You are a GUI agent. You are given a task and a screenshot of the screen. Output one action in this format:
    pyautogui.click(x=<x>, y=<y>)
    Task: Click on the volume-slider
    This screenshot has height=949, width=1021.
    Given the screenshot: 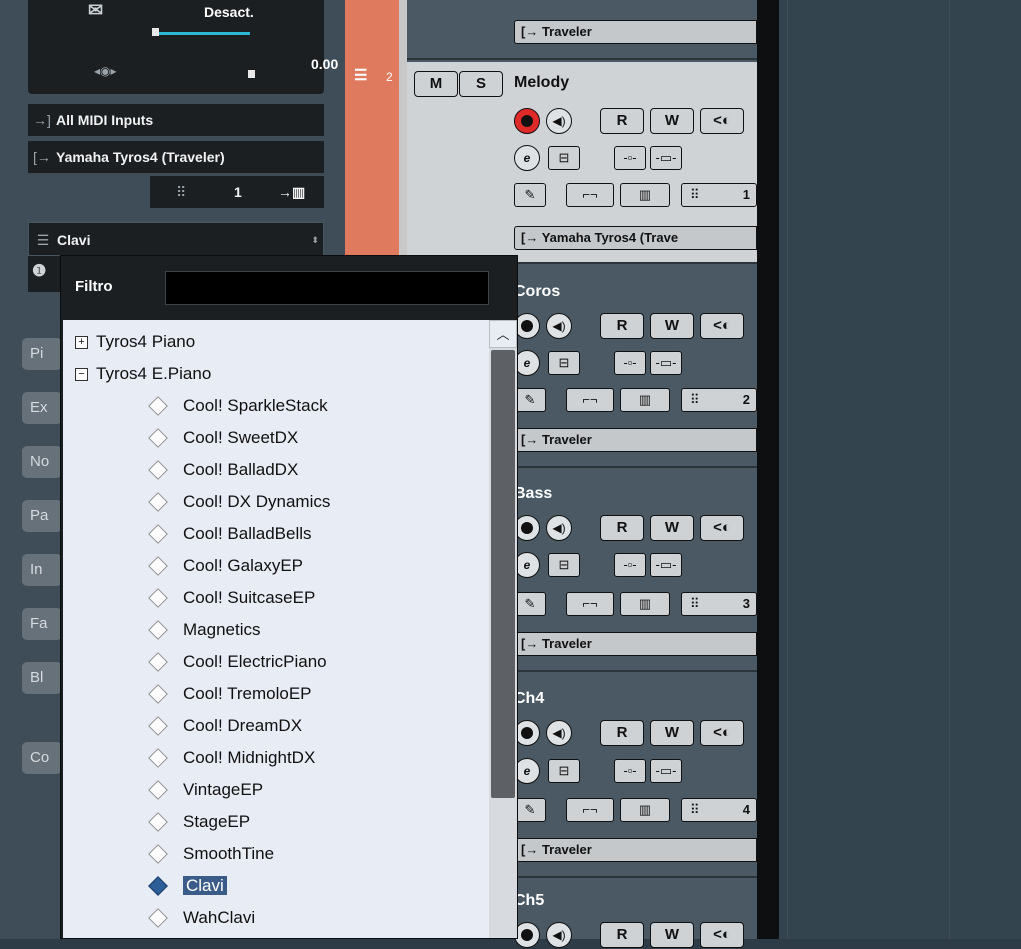 What is the action you would take?
    pyautogui.click(x=201, y=33)
    